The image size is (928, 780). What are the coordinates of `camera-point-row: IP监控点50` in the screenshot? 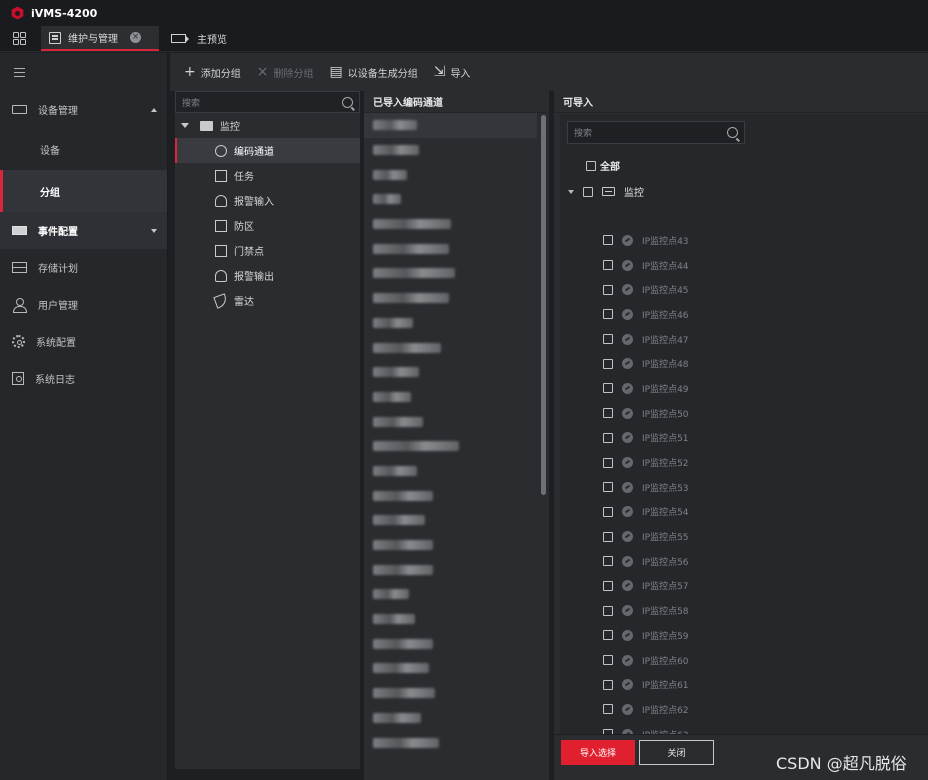 It's located at (646, 413).